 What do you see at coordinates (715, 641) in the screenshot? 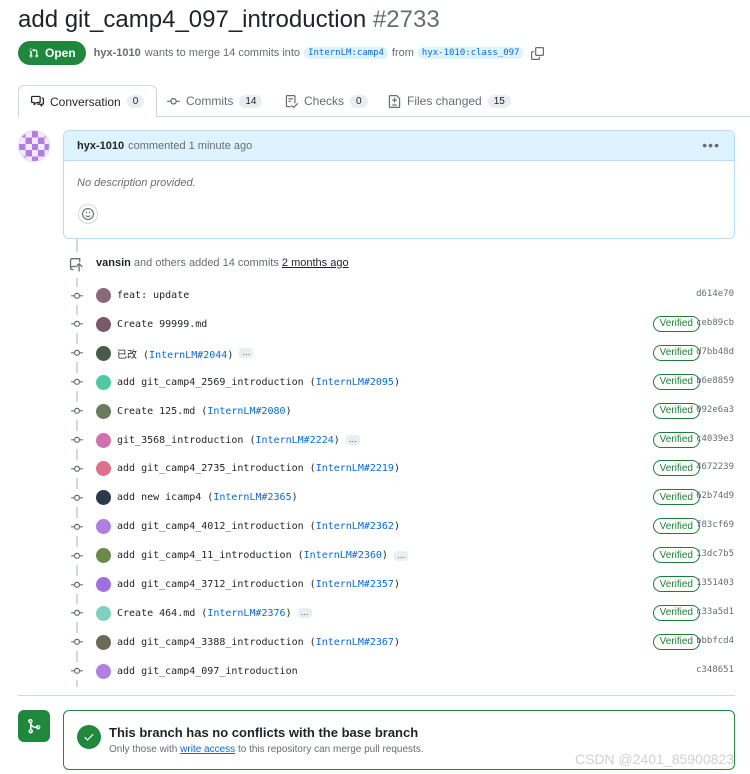
I see `commit-sha-link: bbbfcd4` at bounding box center [715, 641].